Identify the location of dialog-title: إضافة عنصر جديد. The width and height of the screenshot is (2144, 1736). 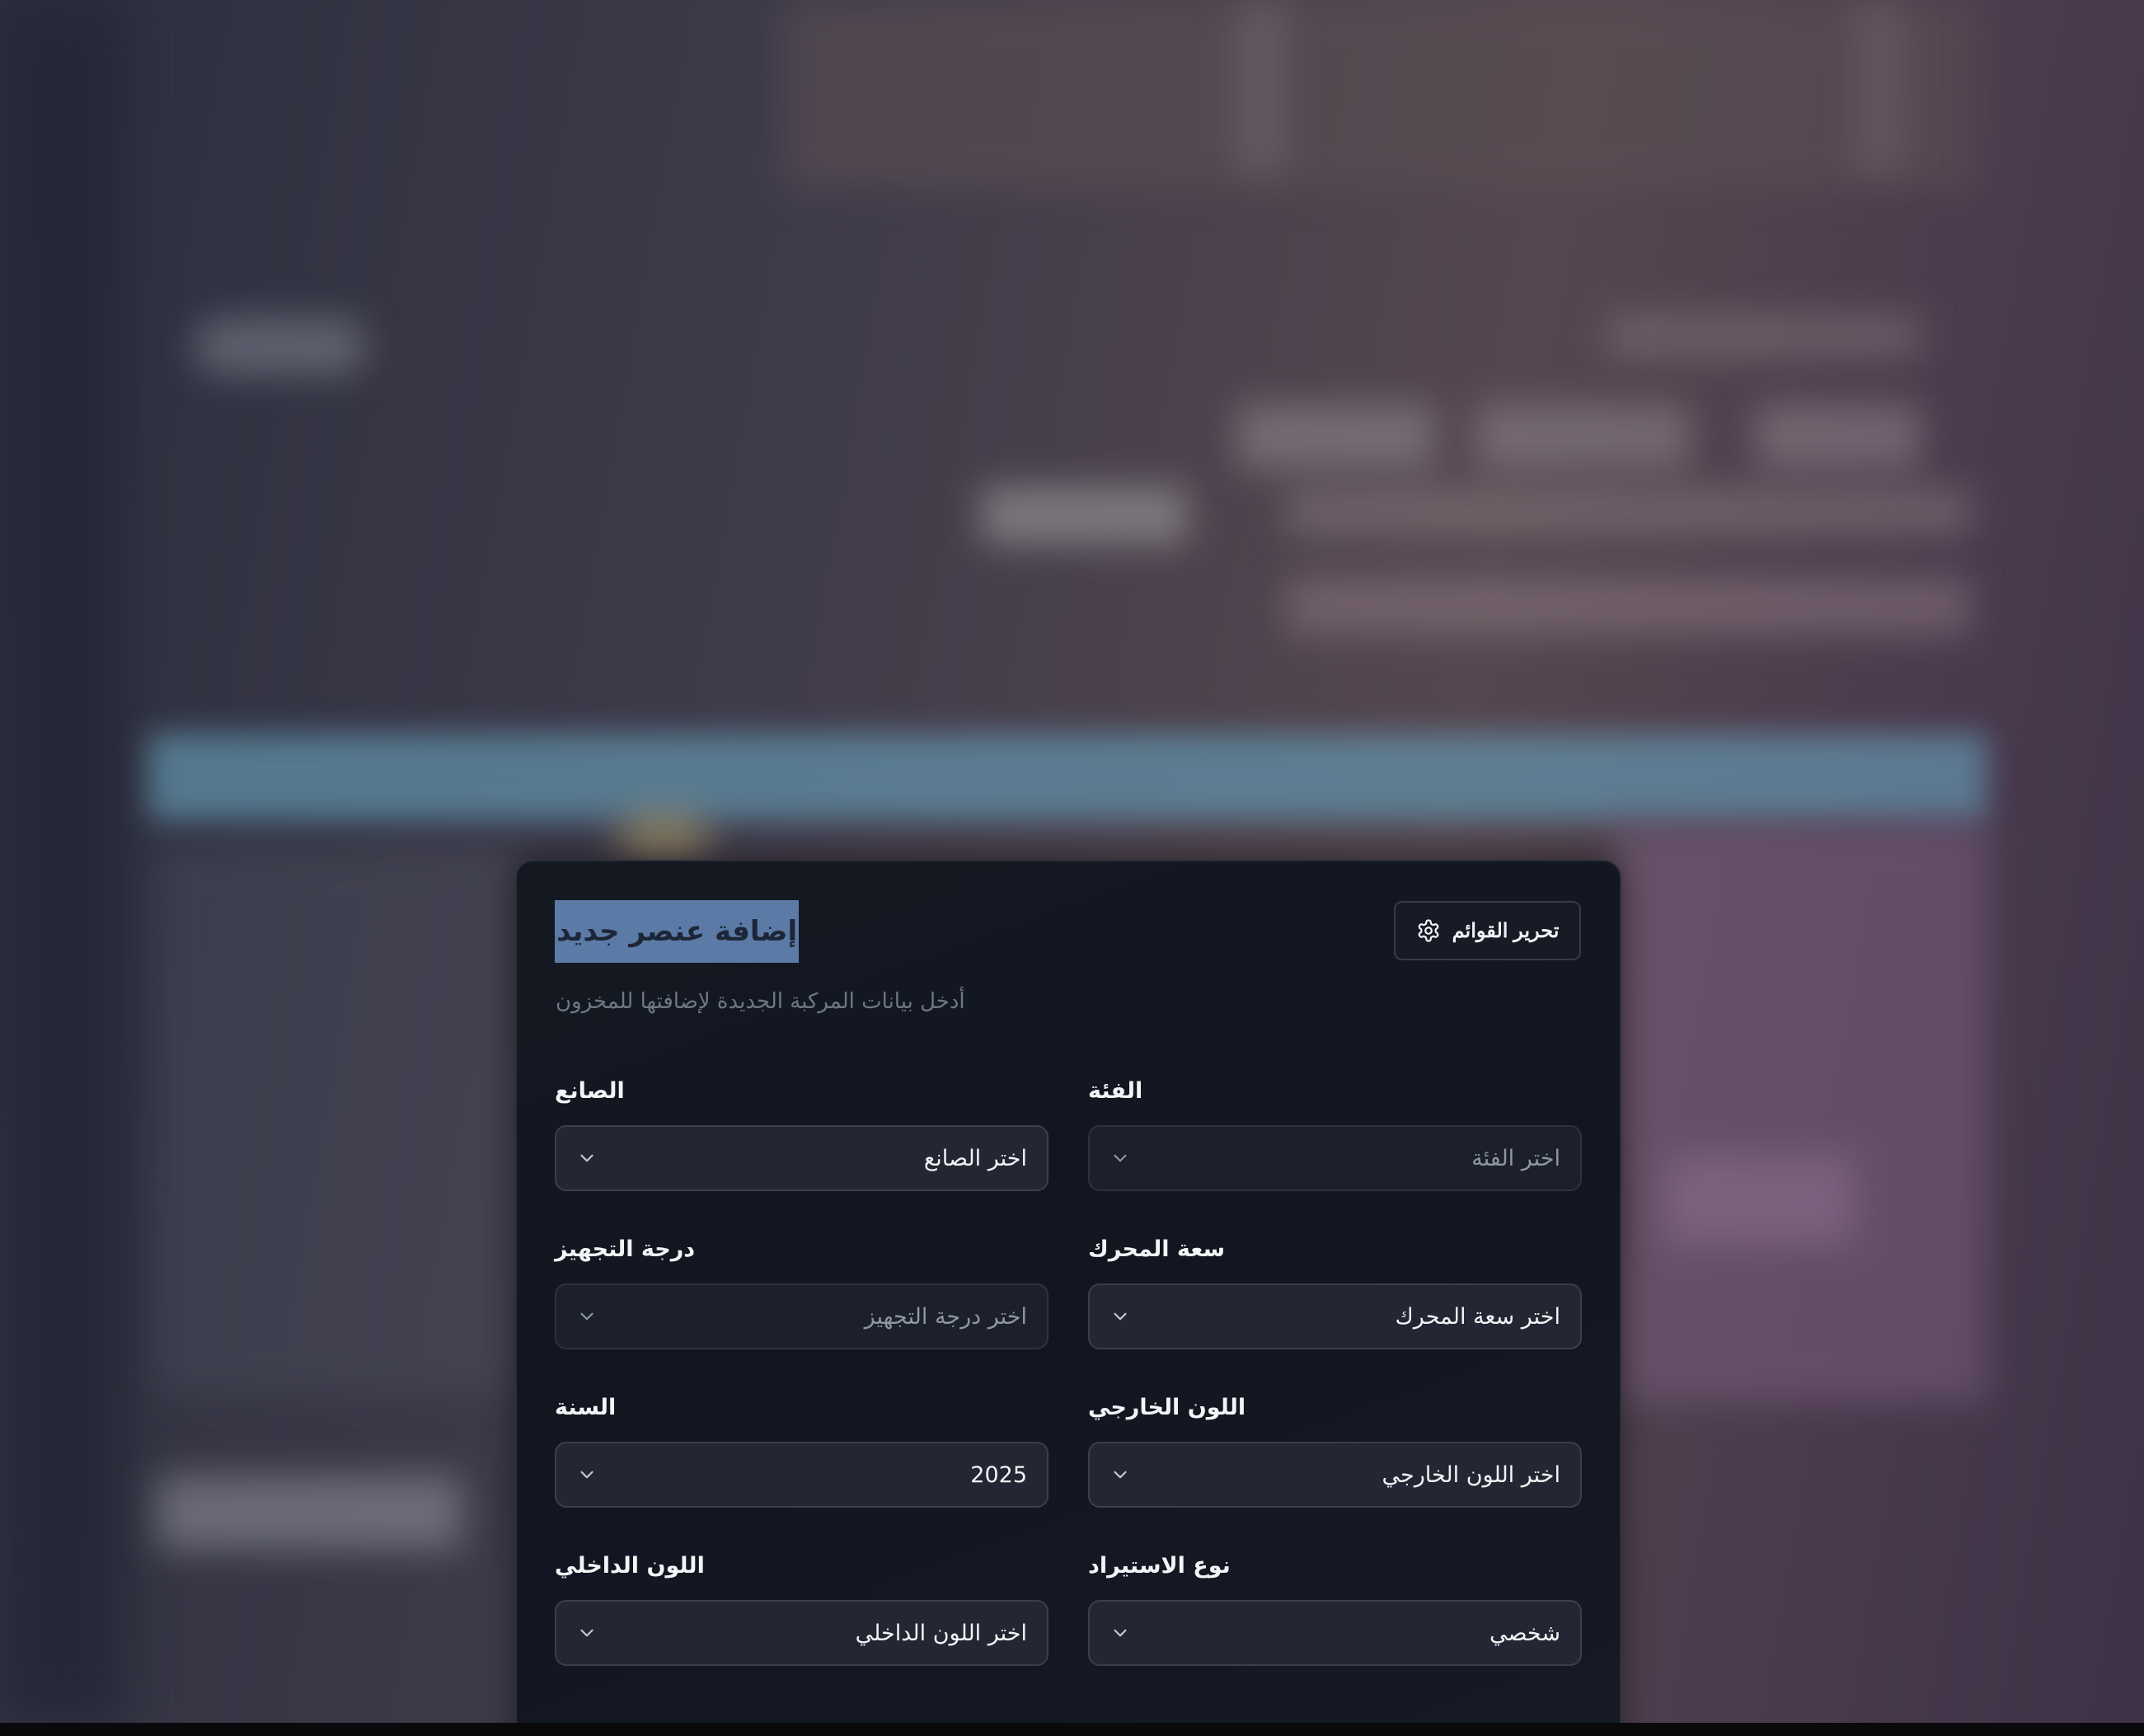
(677, 931).